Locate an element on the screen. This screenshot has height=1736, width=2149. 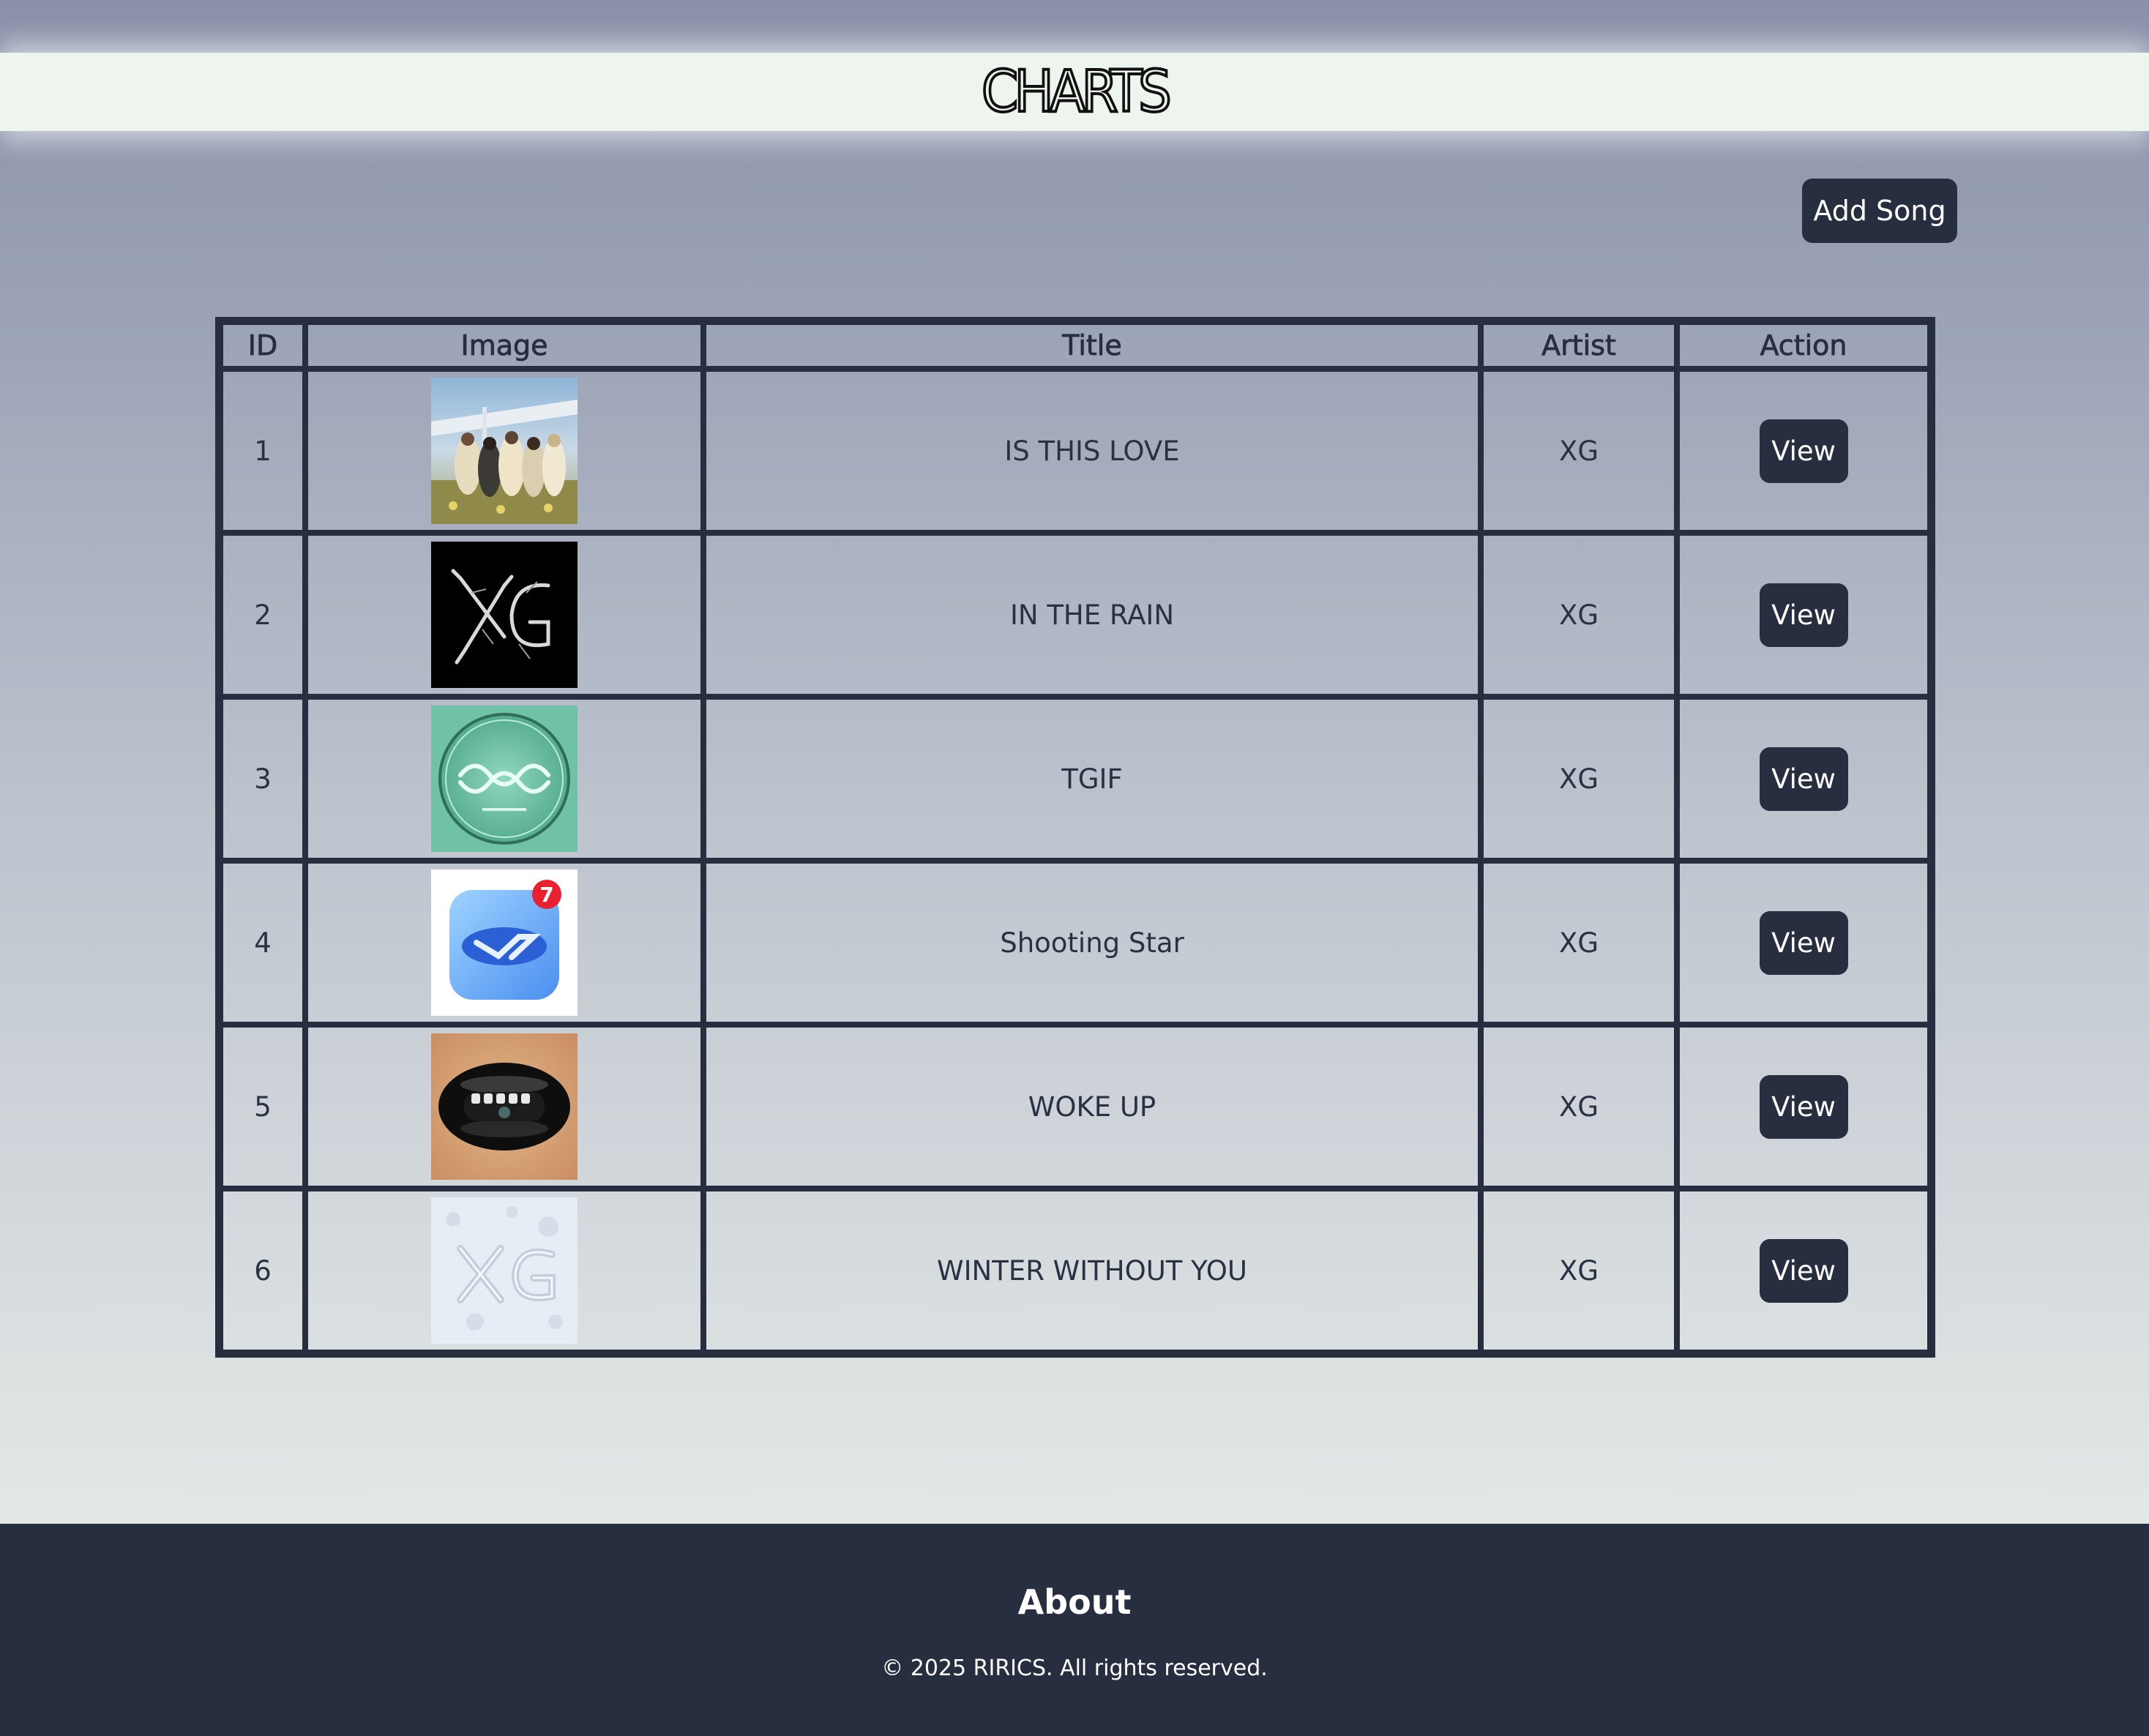
table-row: 6 WINTER WITHOUT YOU XG View is located at coordinates (1075, 1270).